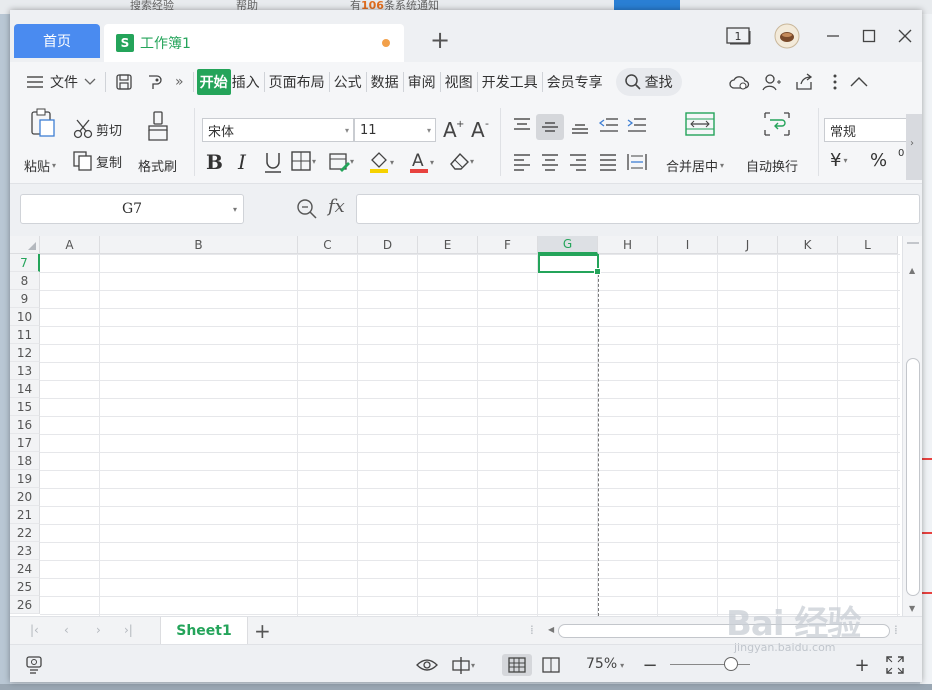 This screenshot has height=690, width=932. I want to click on paste-button: 粘贴 ▾, so click(40, 165).